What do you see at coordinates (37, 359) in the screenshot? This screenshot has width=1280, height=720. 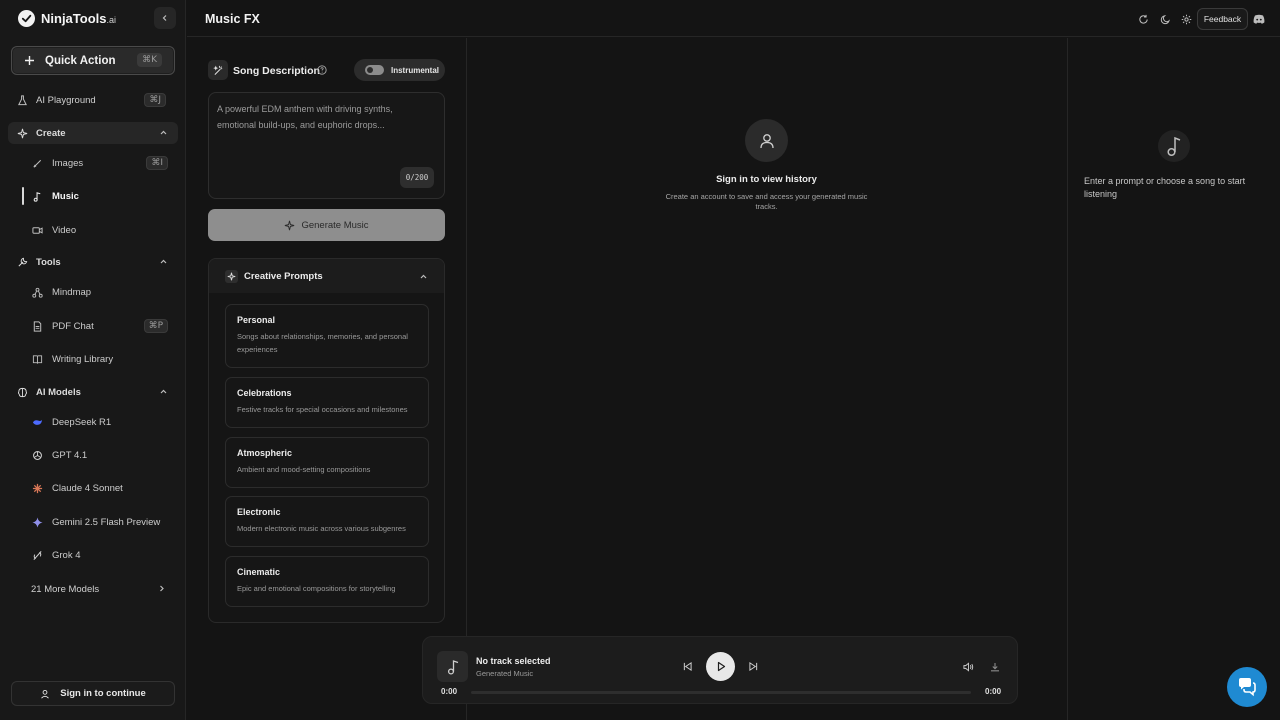 I see `book-icon` at bounding box center [37, 359].